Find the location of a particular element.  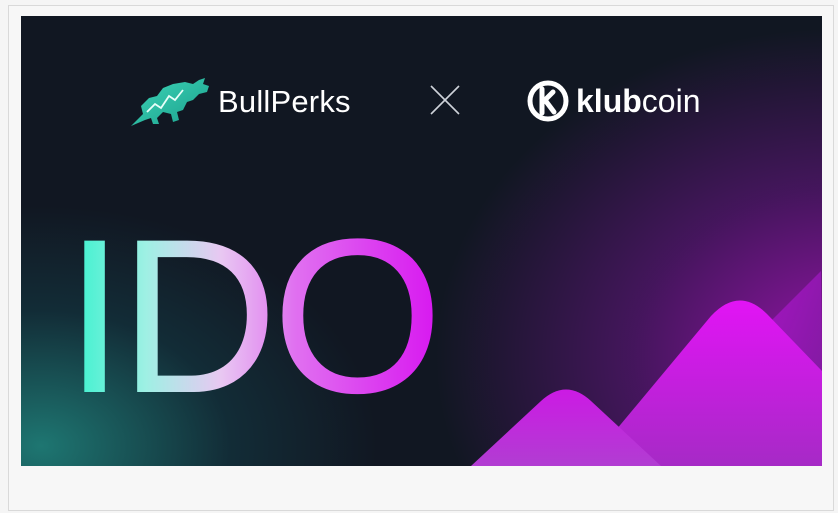

klubcoin-wordmark: klubcoin is located at coordinates (638, 101).